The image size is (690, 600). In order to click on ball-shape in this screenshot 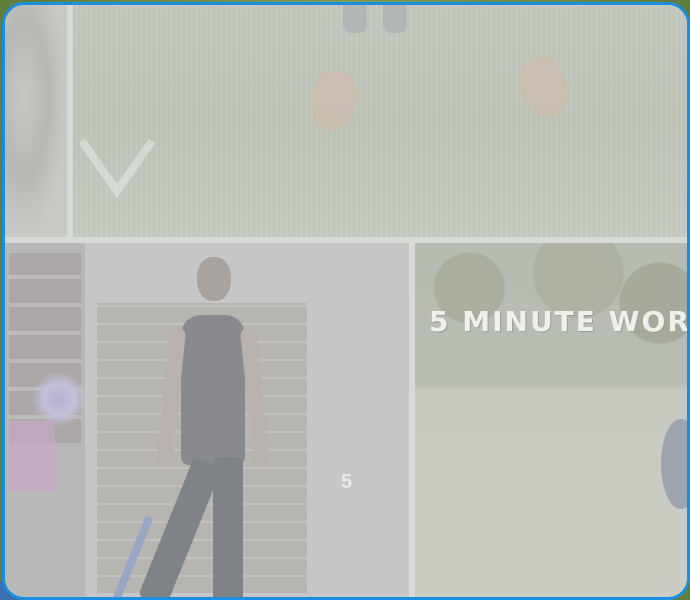, I will do `click(674, 464)`.